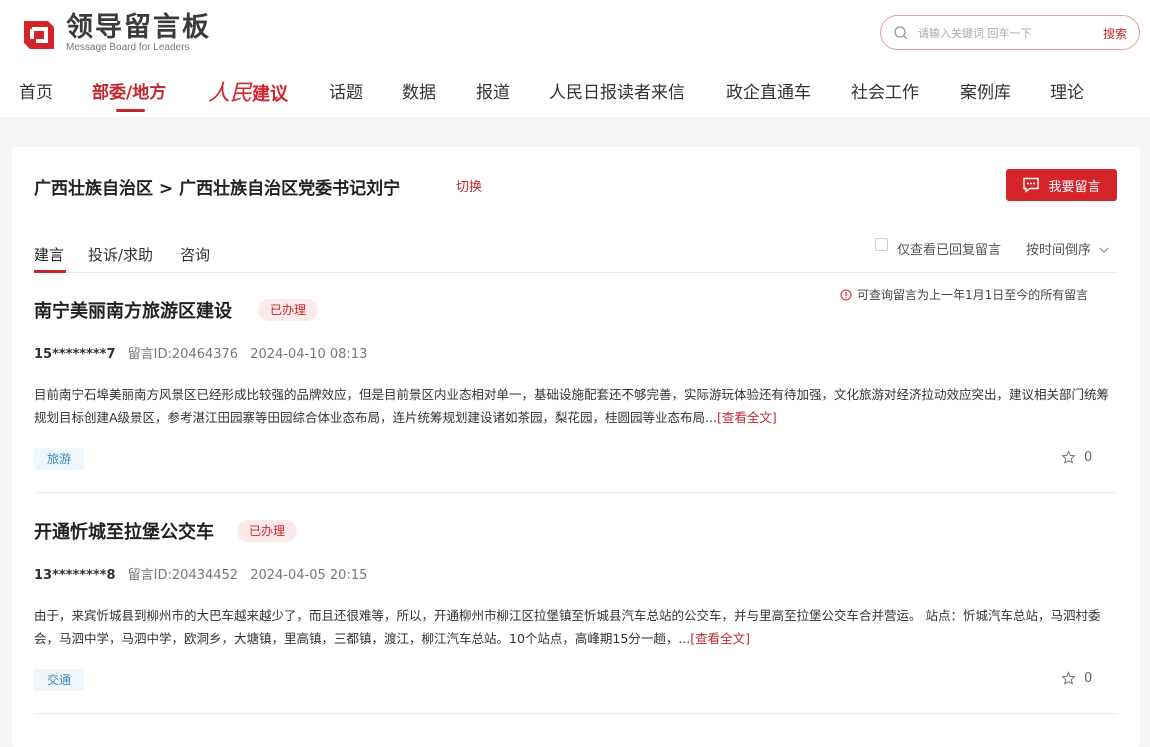 The height and width of the screenshot is (747, 1150). Describe the element at coordinates (59, 680) in the screenshot. I see `topic-tag: 交通` at that location.